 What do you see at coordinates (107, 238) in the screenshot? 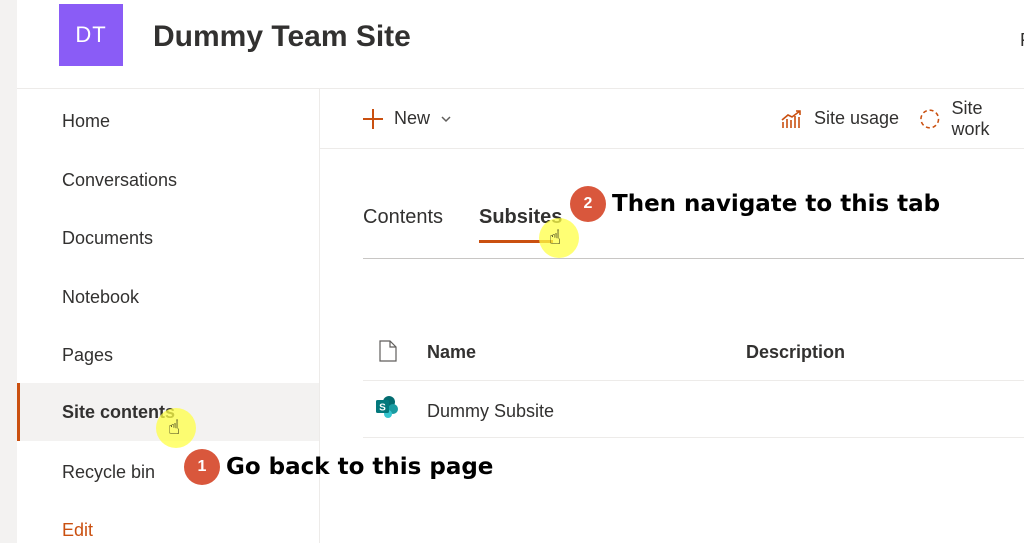
I see `nav-item-label: Documents` at bounding box center [107, 238].